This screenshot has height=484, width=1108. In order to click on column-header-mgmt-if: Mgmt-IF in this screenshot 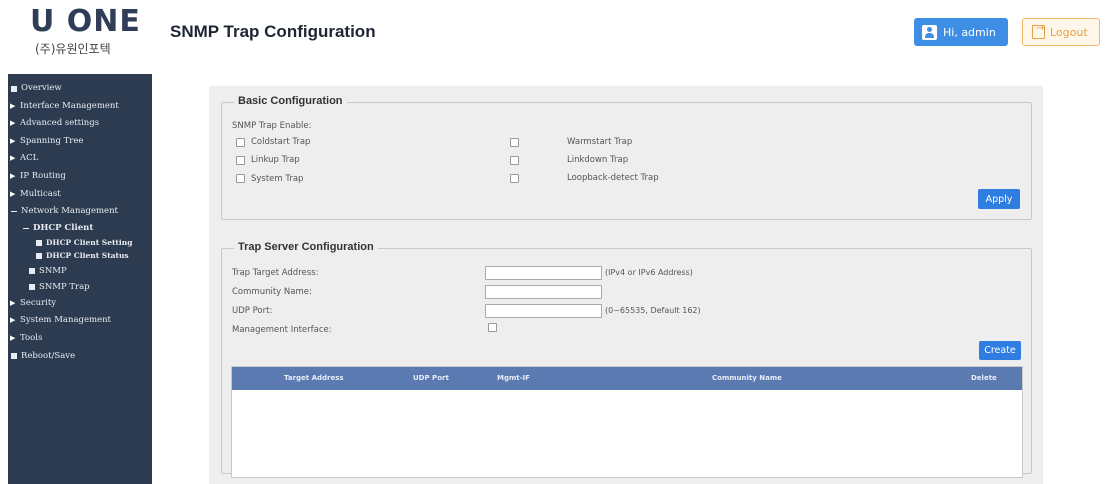, I will do `click(513, 378)`.